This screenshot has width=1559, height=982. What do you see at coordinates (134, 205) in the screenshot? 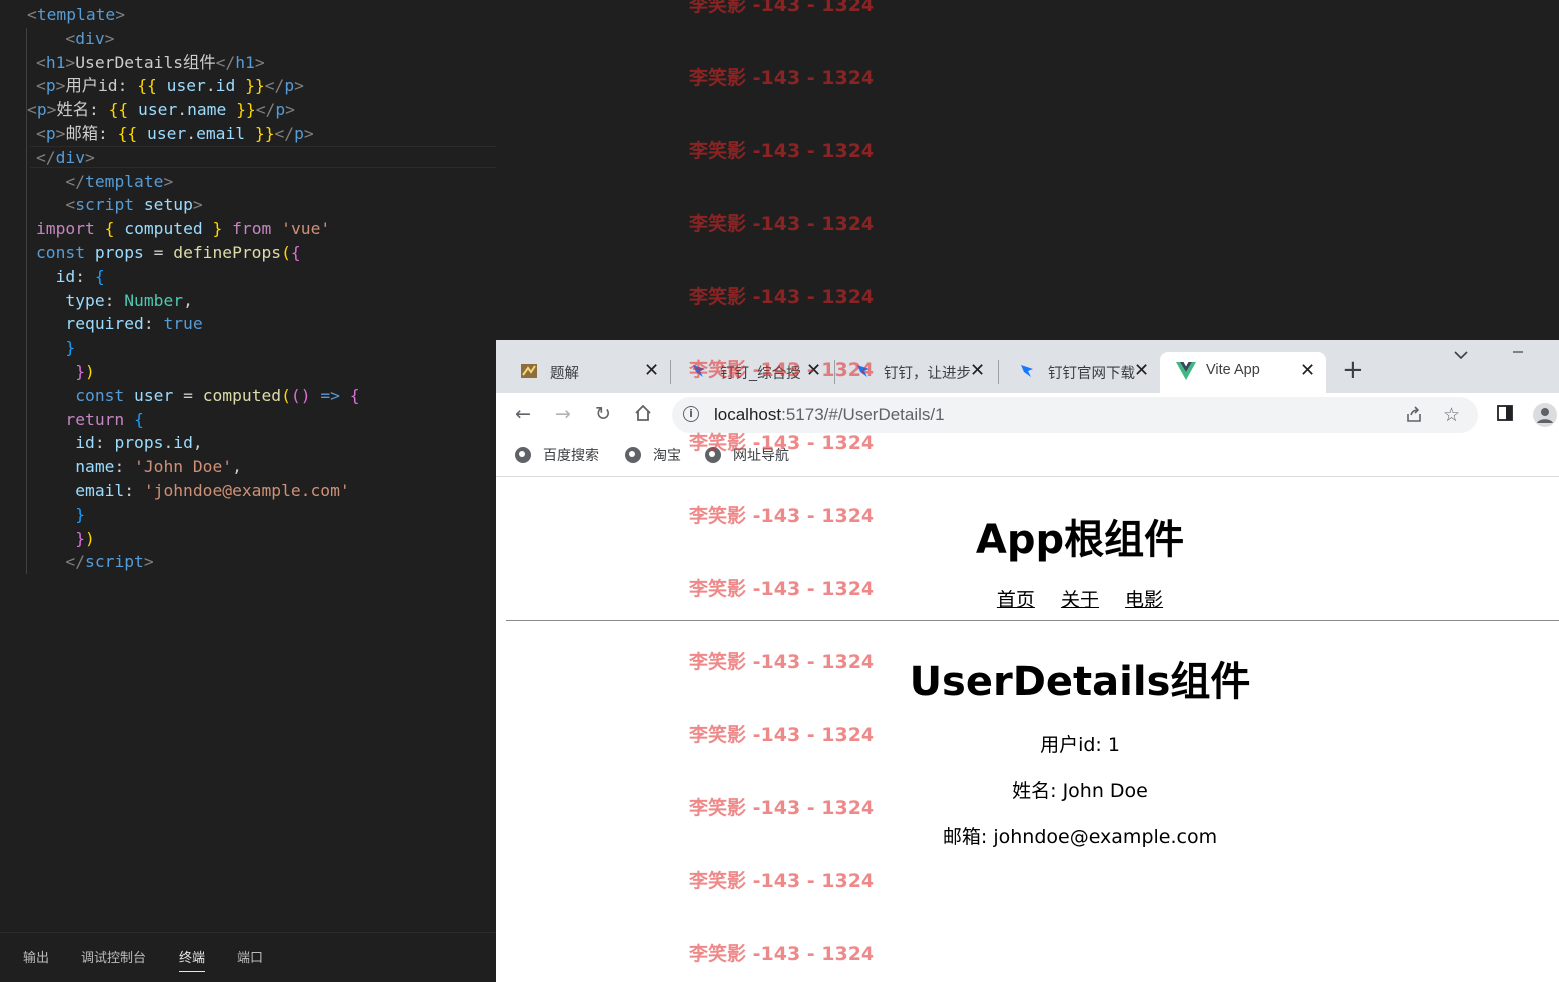
I see `code-line: <script setup>` at bounding box center [134, 205].